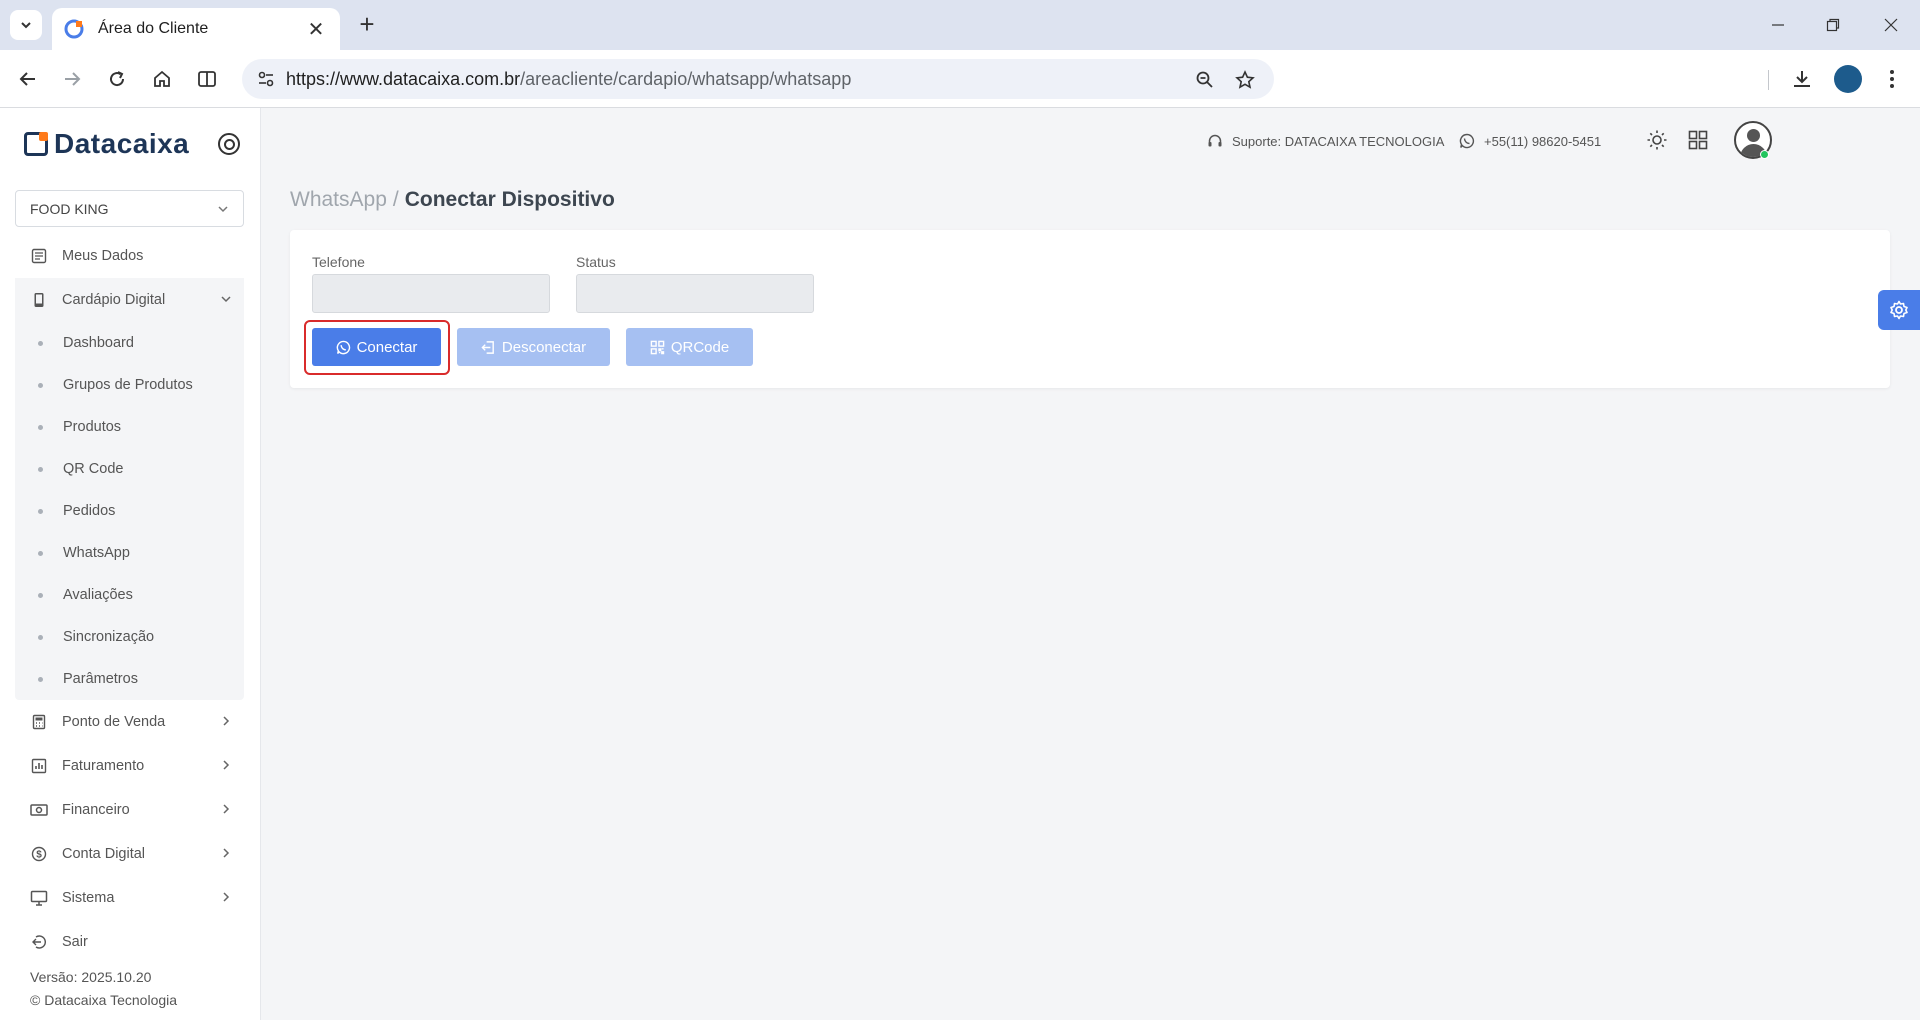 The width and height of the screenshot is (1920, 1020). What do you see at coordinates (129, 511) in the screenshot?
I see `submenu-item-pedidos: Pedidos` at bounding box center [129, 511].